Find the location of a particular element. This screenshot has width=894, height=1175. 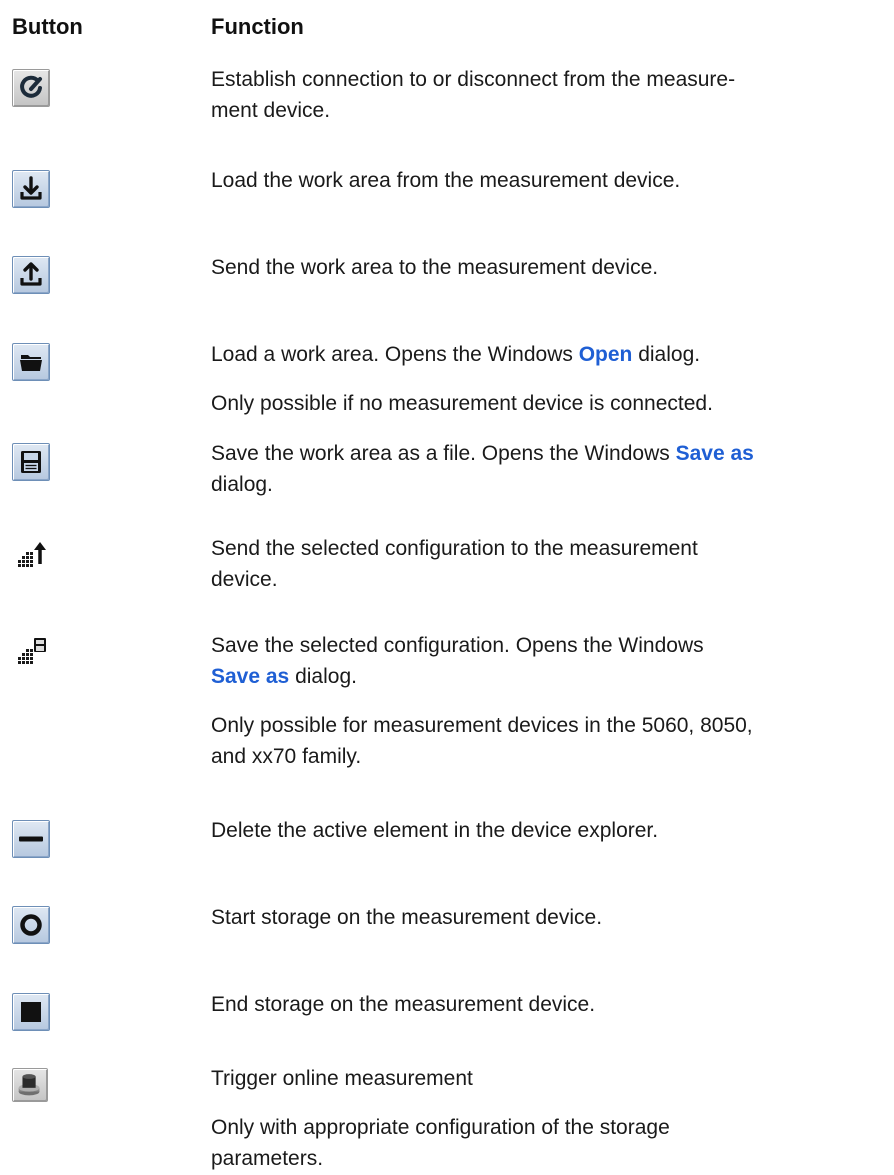

description-line: parameters. is located at coordinates (267, 1158).